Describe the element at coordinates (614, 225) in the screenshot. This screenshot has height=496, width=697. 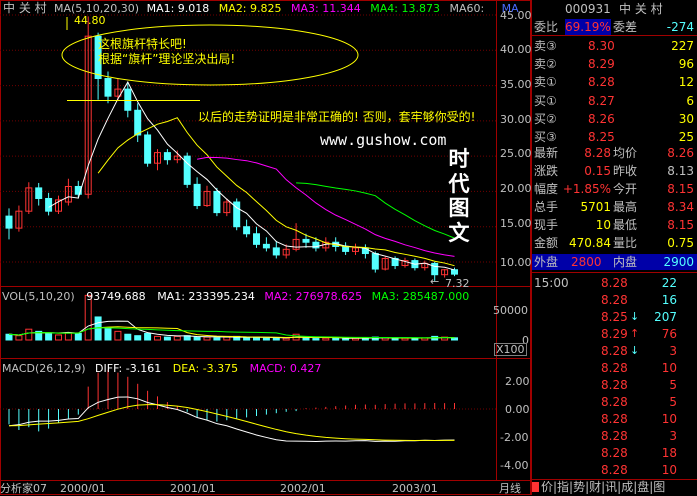
I see `stat-row: 现手 10 最低 8.15` at that location.